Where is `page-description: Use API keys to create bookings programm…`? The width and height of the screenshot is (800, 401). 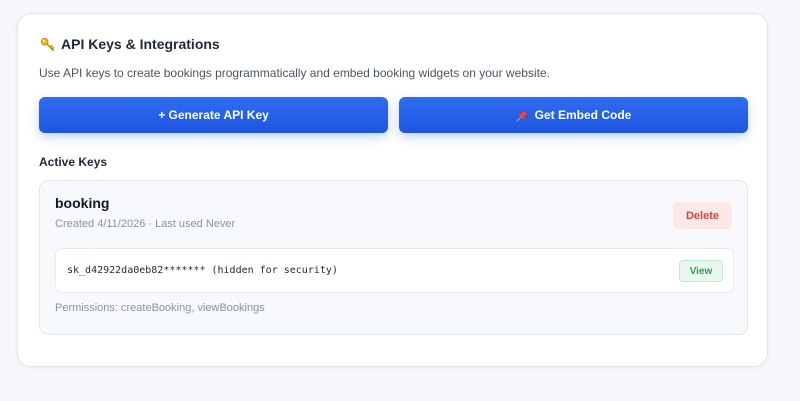
page-description: Use API keys to create bookings programm… is located at coordinates (294, 73).